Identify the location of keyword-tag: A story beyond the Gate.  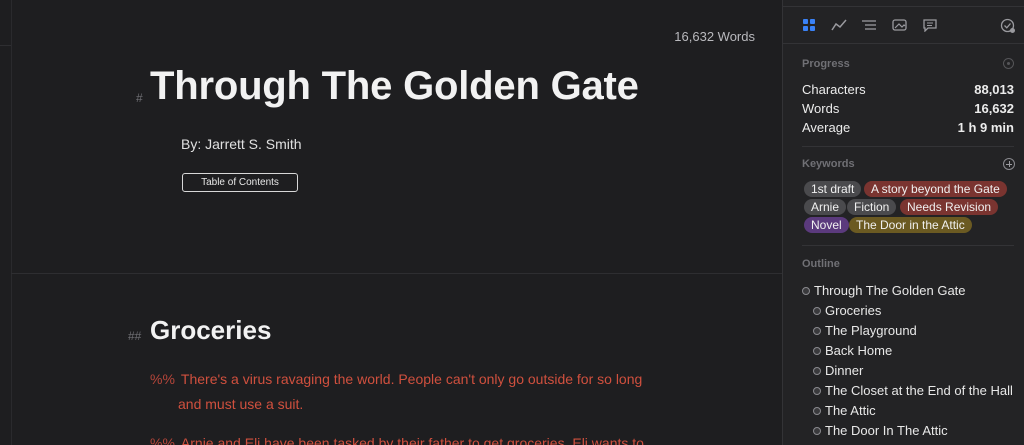
(935, 189).